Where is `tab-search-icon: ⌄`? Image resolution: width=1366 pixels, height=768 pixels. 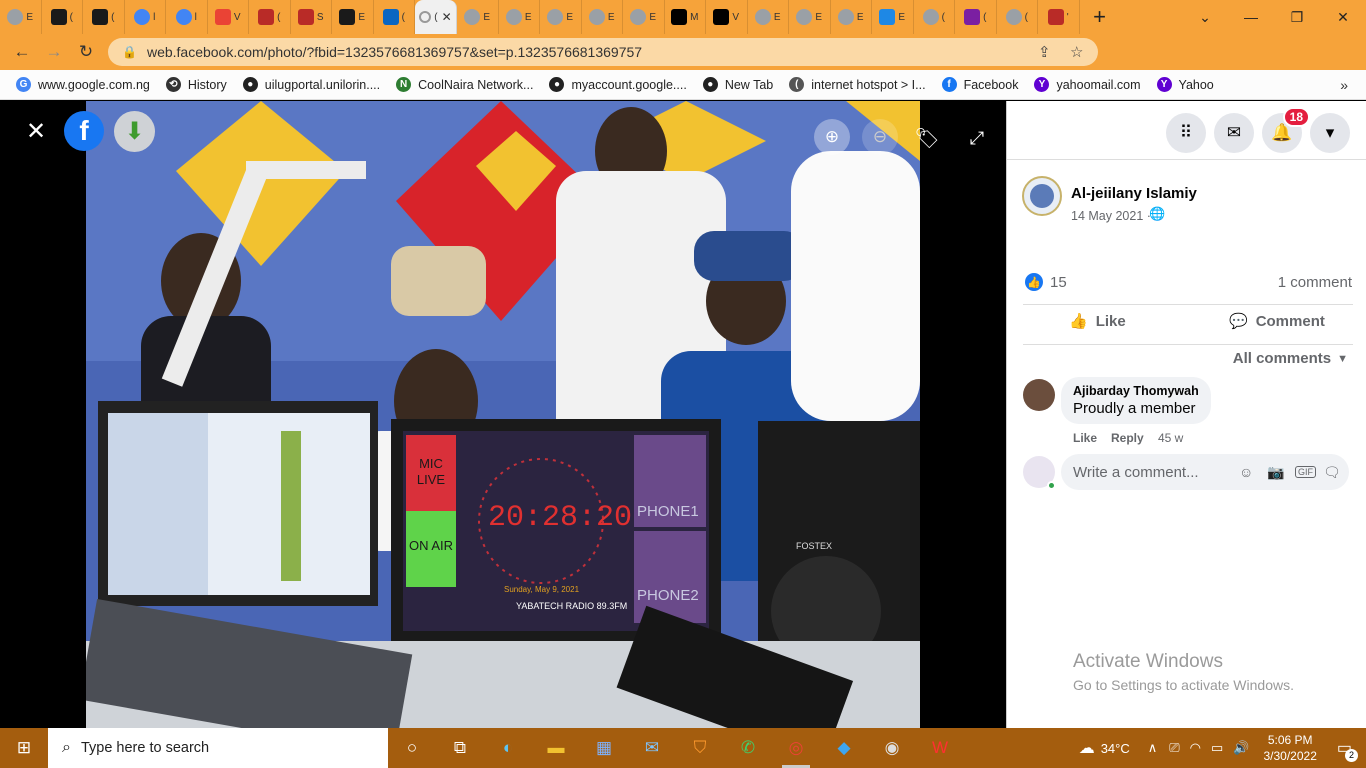
tab-search-icon: ⌄ is located at coordinates (1205, 17).